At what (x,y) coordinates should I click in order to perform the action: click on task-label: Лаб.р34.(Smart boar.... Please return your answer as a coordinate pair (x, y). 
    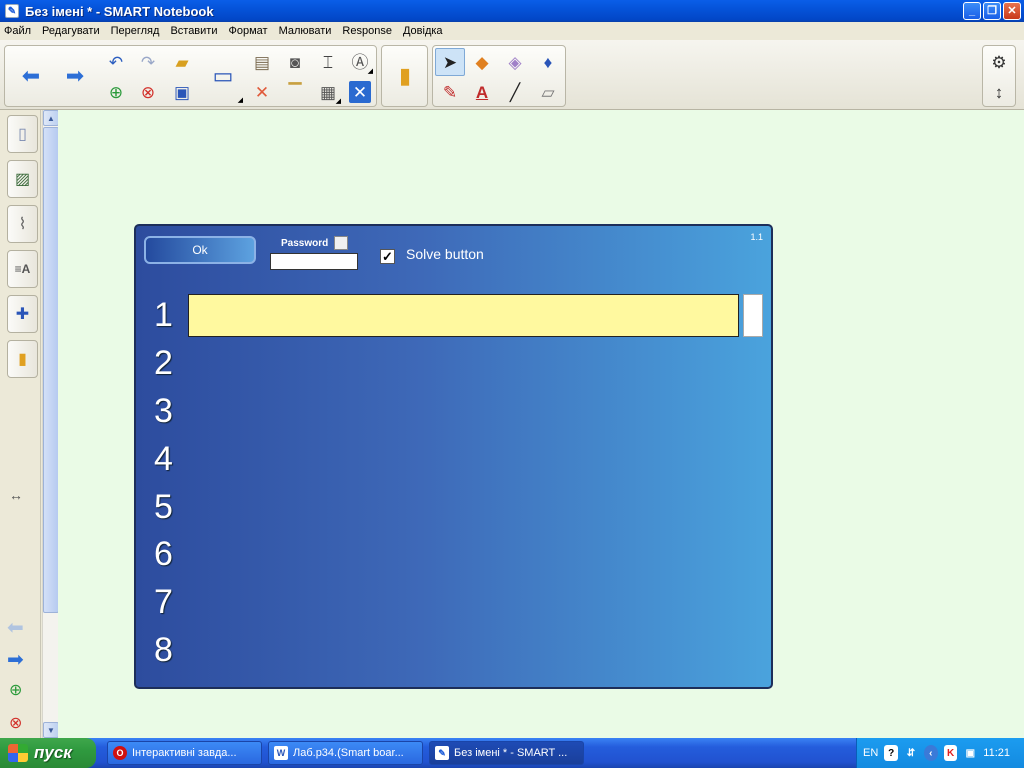
    Looking at the image, I should click on (348, 753).